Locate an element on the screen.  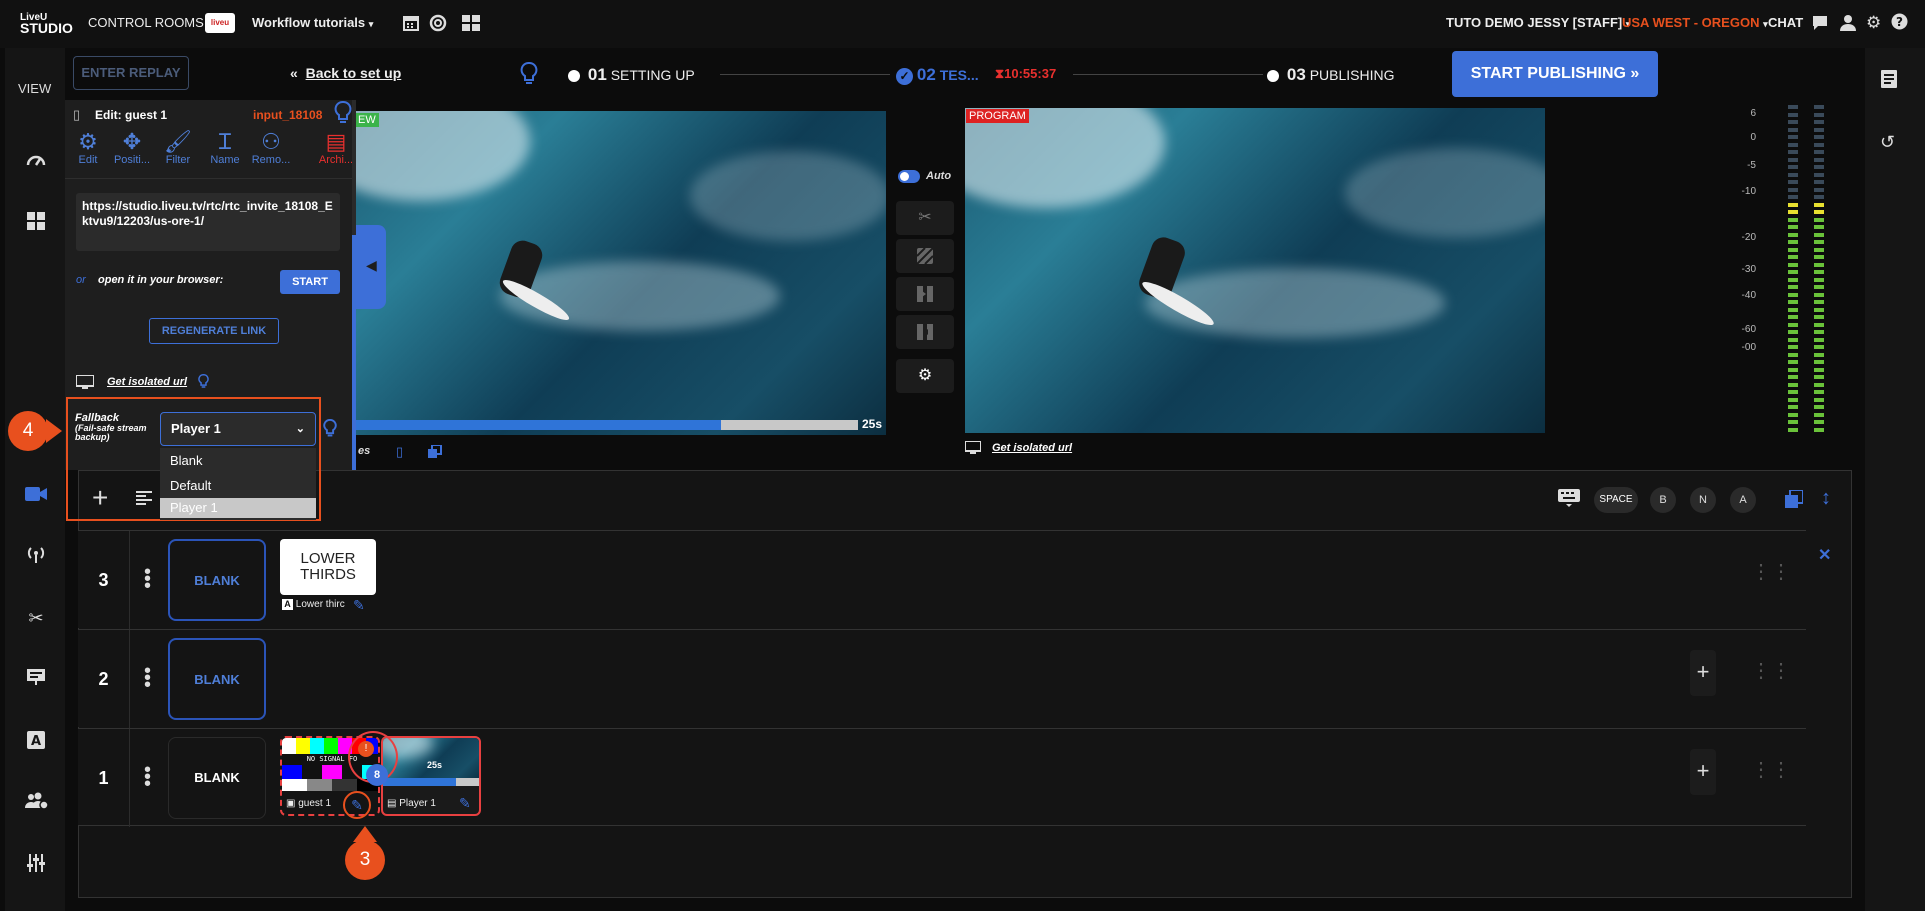
step-3: 03 PUBLISHING is located at coordinates (1331, 75).